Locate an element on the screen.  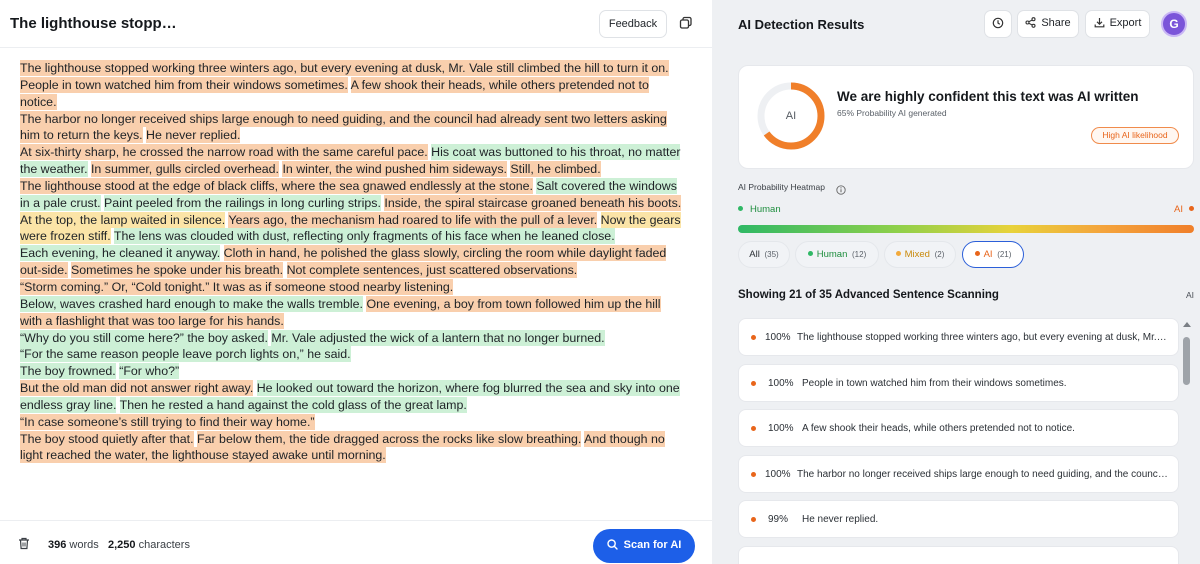
results-title: AI Detection Results is located at coordinates (801, 24).